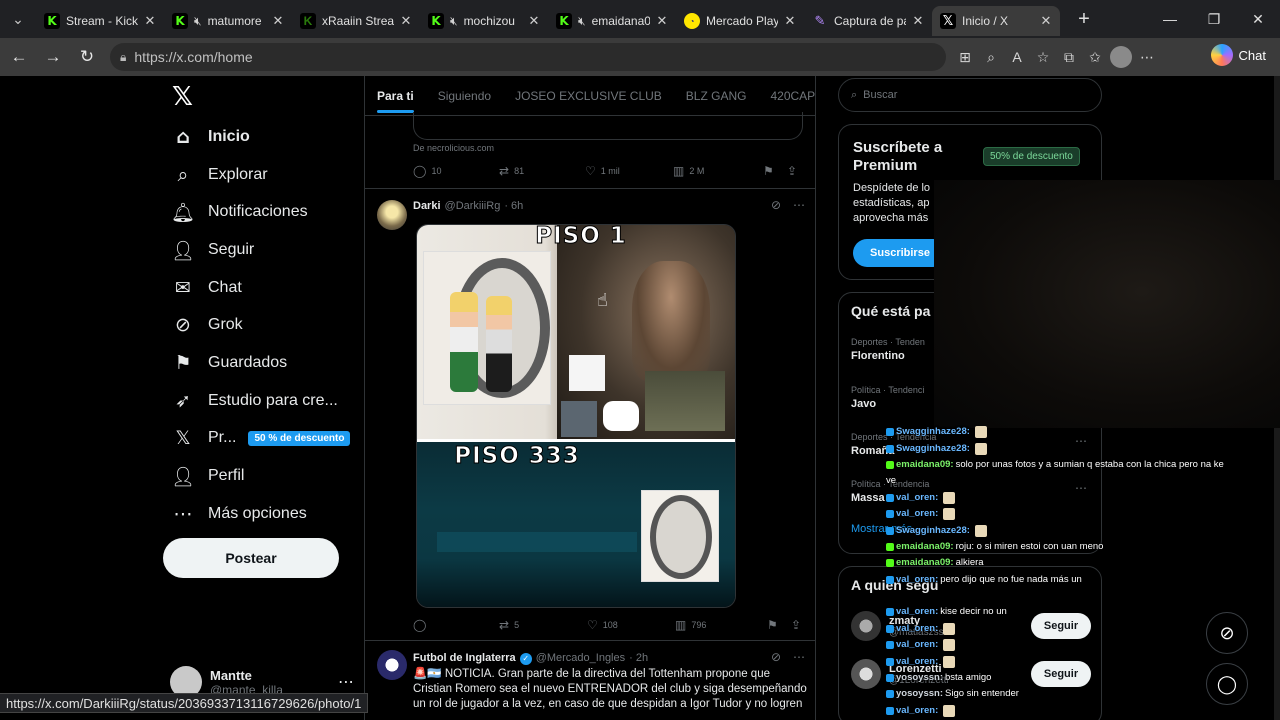  I want to click on reply-button: ◯ 10, so click(456, 171).